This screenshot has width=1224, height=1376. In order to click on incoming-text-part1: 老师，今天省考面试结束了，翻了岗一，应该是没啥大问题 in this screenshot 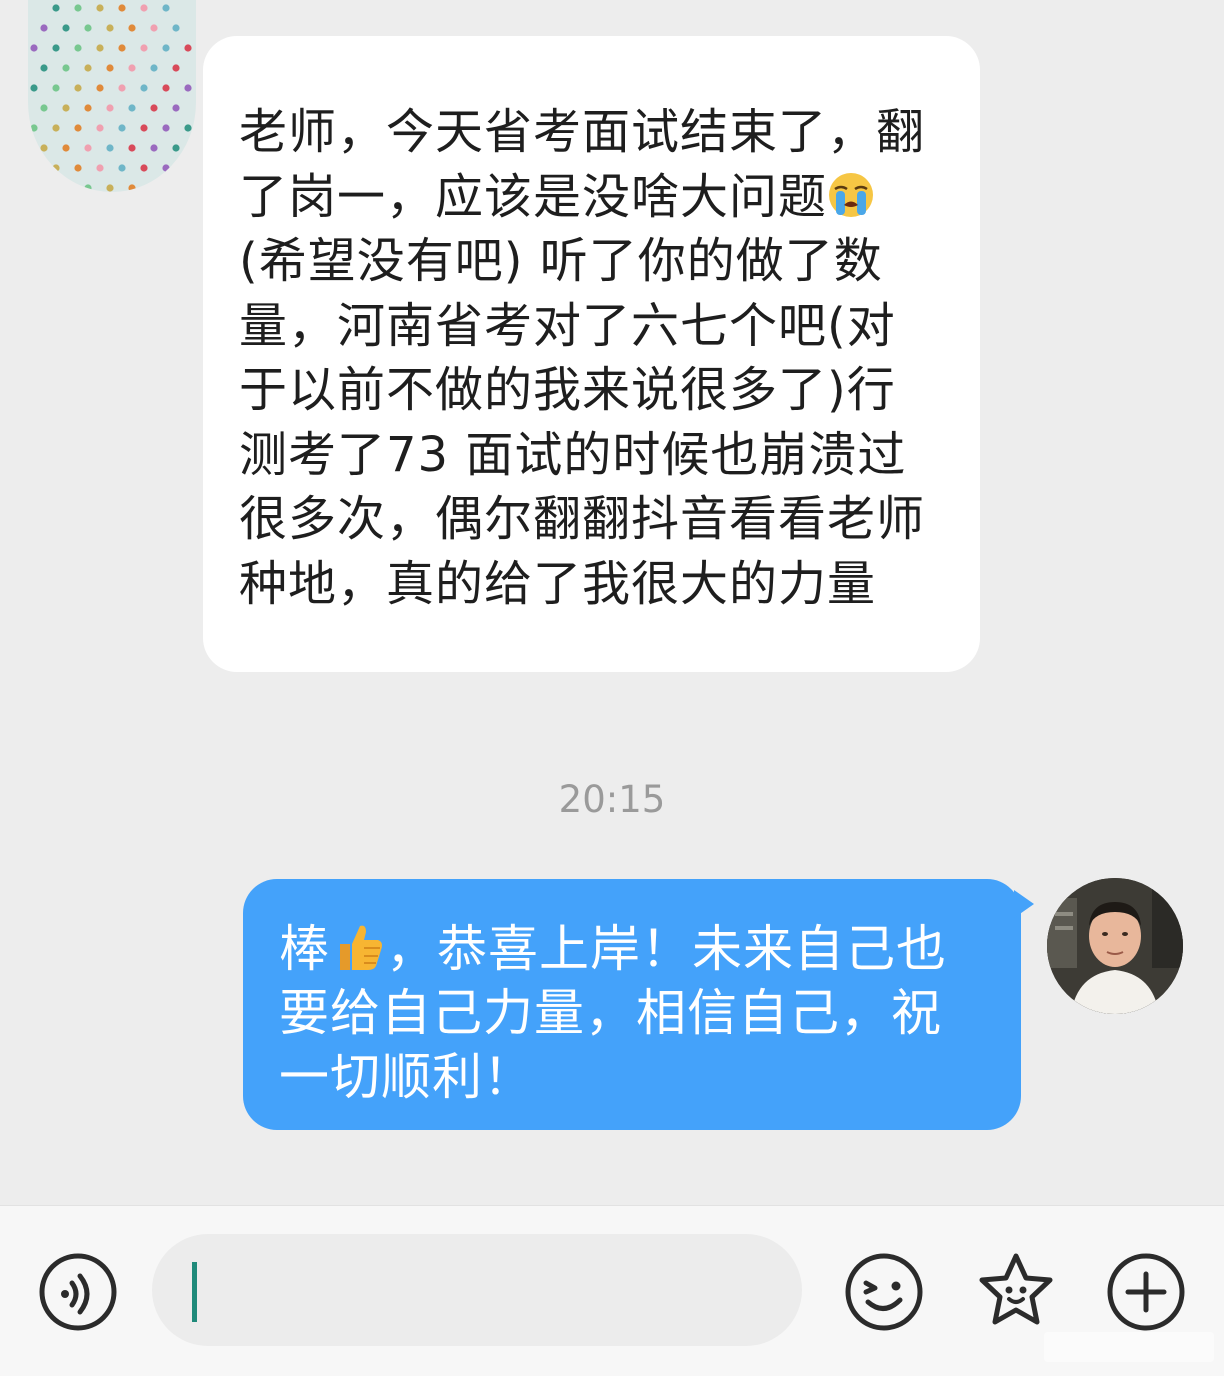, I will do `click(582, 164)`.